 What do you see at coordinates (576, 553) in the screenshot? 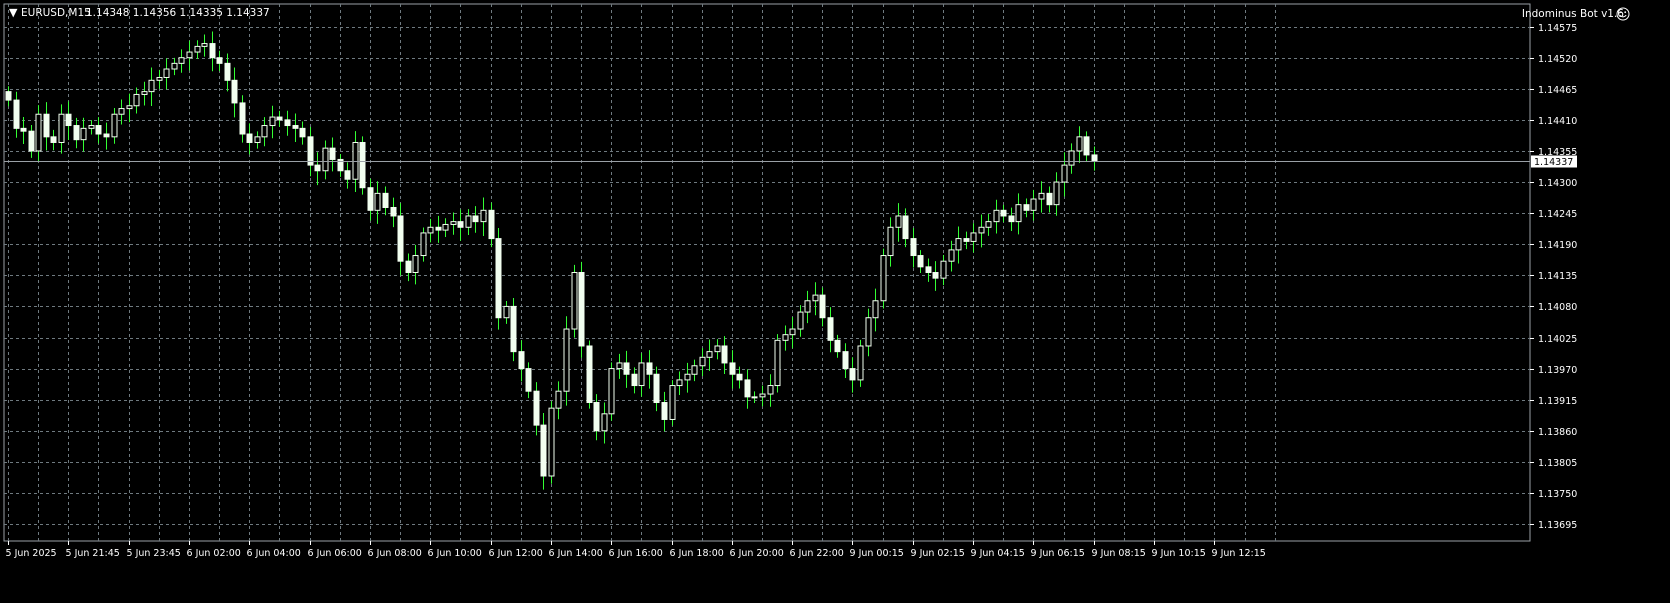
I see `time-tick-label: 6 Jun 14:00` at bounding box center [576, 553].